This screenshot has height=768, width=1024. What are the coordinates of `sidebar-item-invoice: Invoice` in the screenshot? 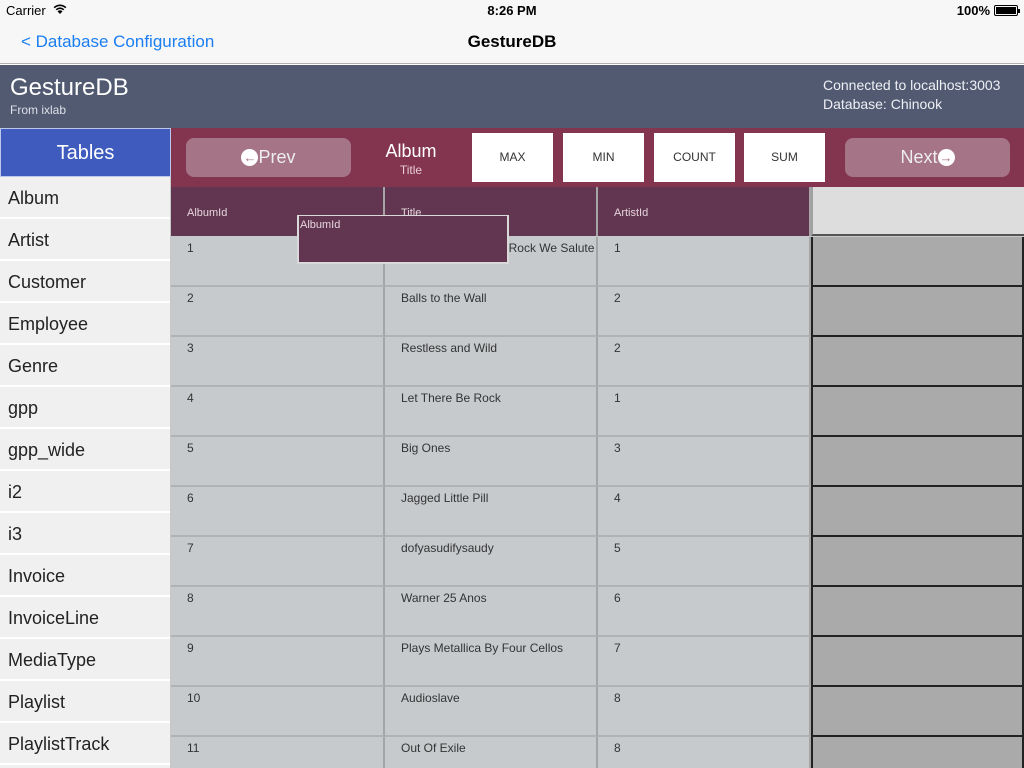 It's located at (85, 576).